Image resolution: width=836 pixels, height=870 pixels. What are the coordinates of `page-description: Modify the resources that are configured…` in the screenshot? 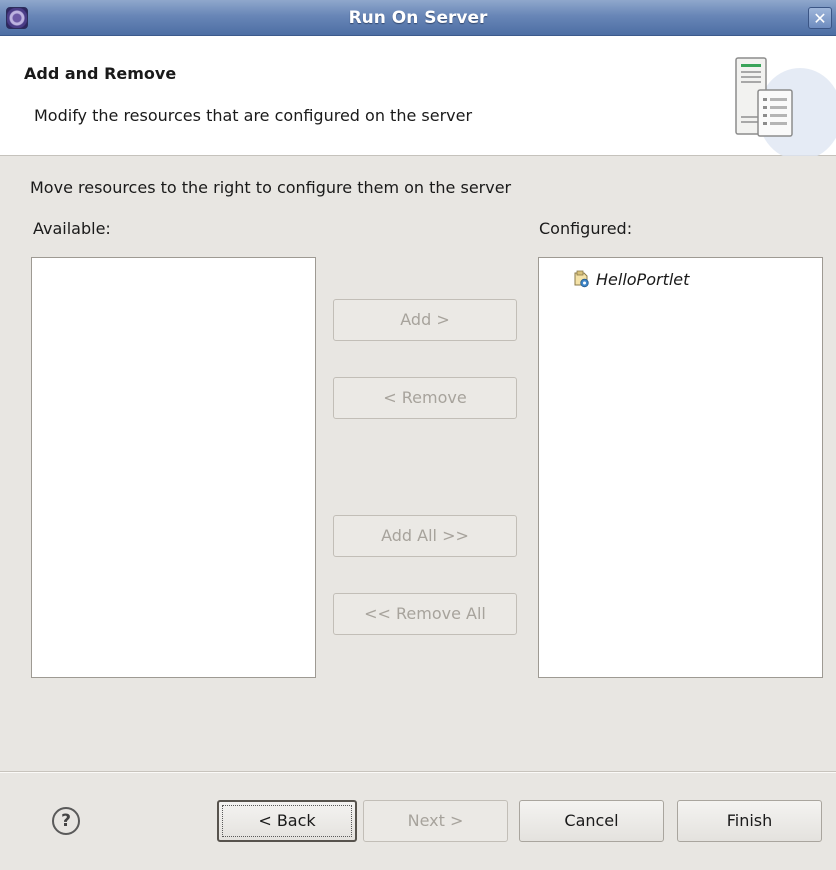 It's located at (253, 115).